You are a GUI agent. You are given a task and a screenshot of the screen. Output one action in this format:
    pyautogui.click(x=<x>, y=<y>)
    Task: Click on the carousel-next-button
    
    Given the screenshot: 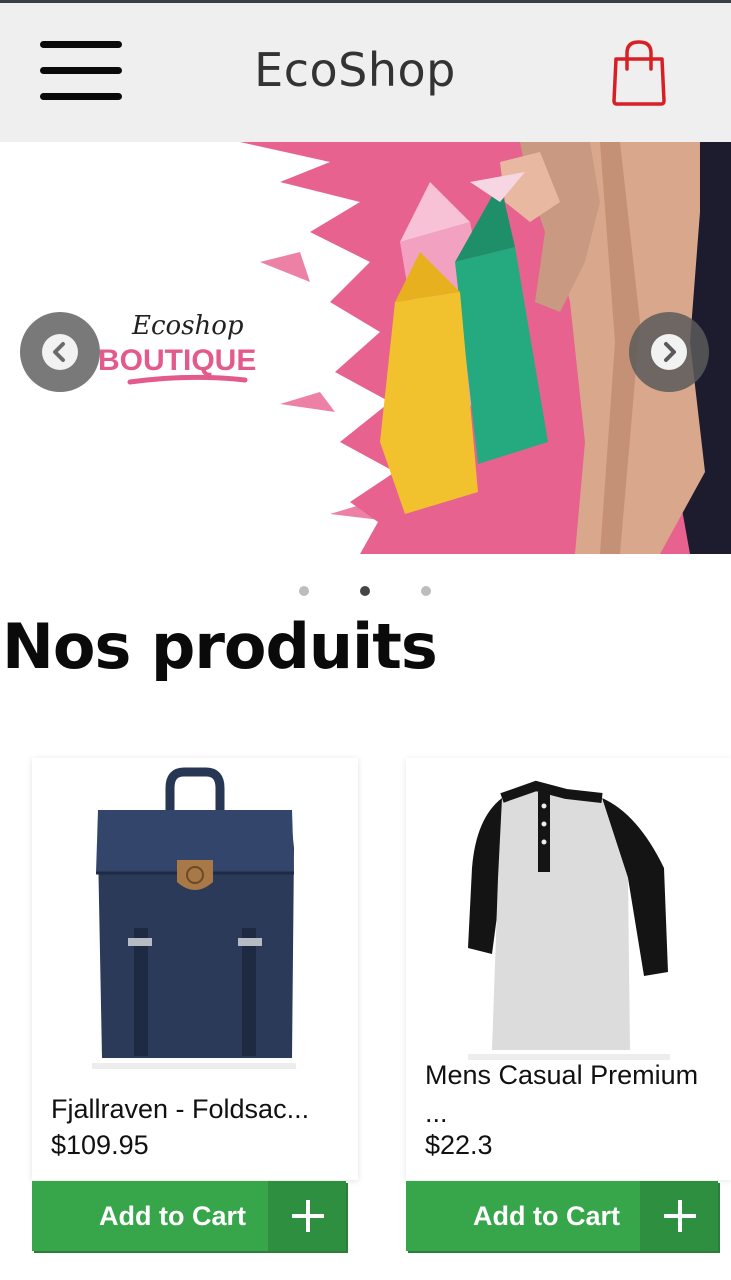 What is the action you would take?
    pyautogui.click(x=669, y=352)
    